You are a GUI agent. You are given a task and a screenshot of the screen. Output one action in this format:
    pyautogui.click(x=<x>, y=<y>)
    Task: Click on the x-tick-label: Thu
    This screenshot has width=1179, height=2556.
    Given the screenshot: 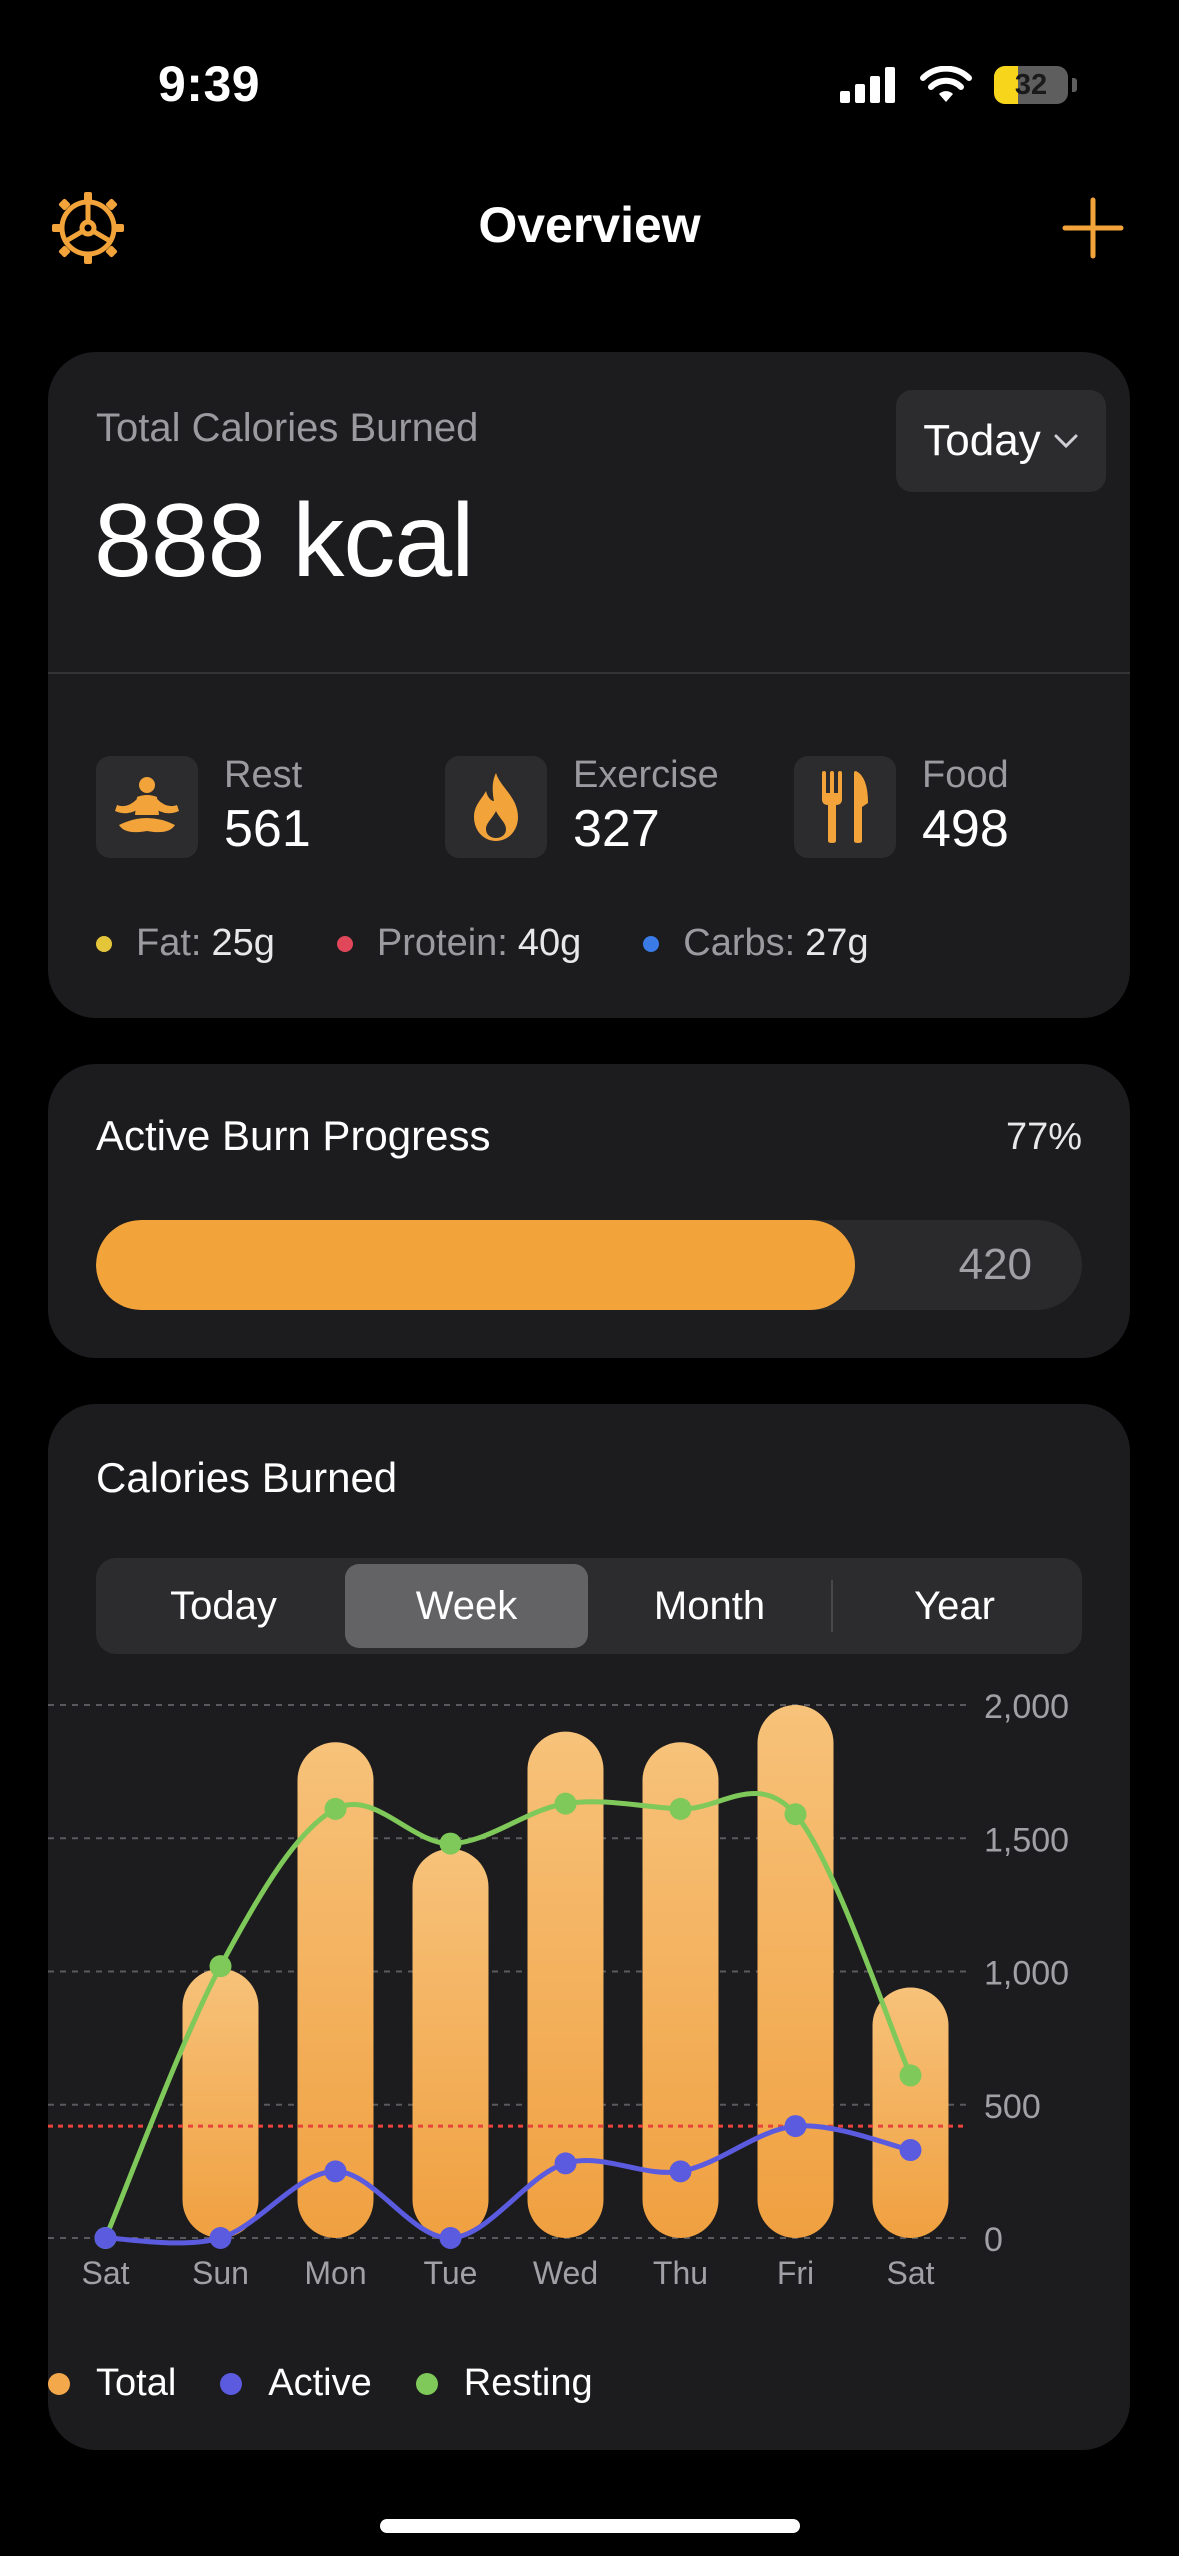 What is the action you would take?
    pyautogui.click(x=680, y=2273)
    